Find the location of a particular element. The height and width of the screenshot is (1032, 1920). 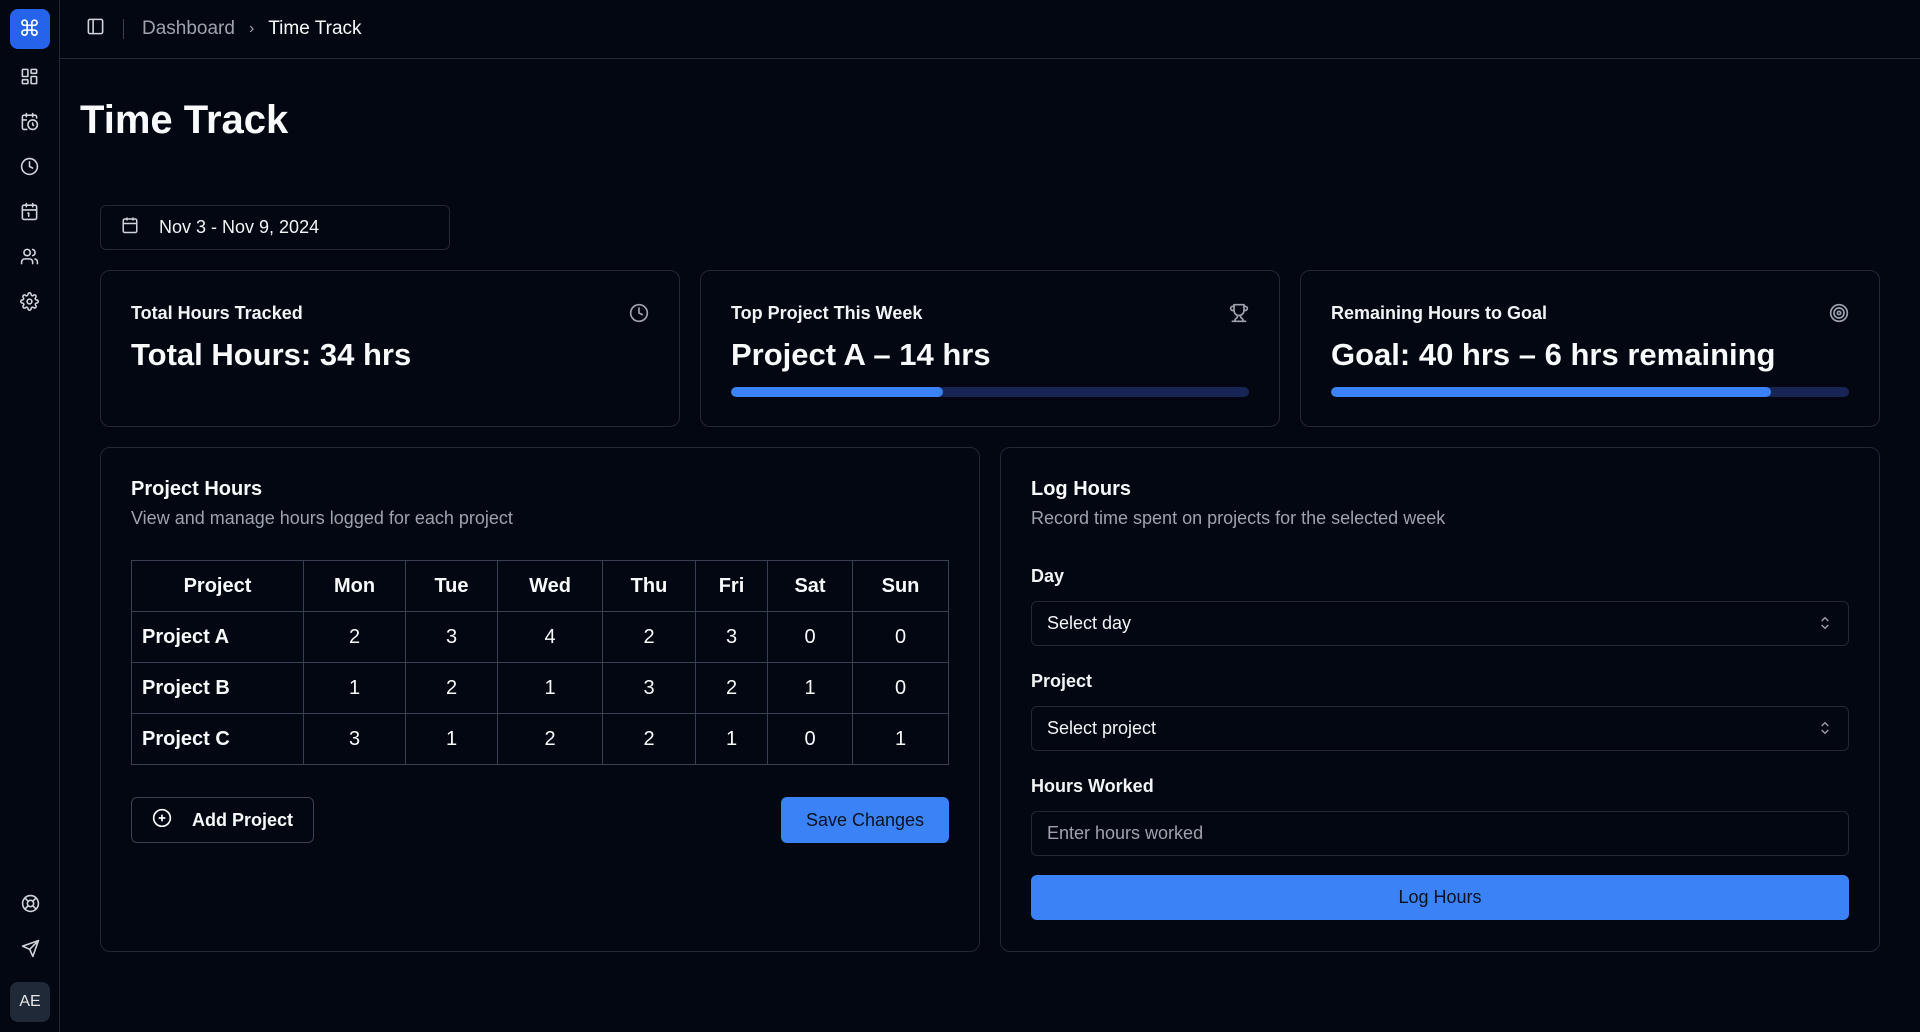

dashboard-icon is located at coordinates (29, 79).